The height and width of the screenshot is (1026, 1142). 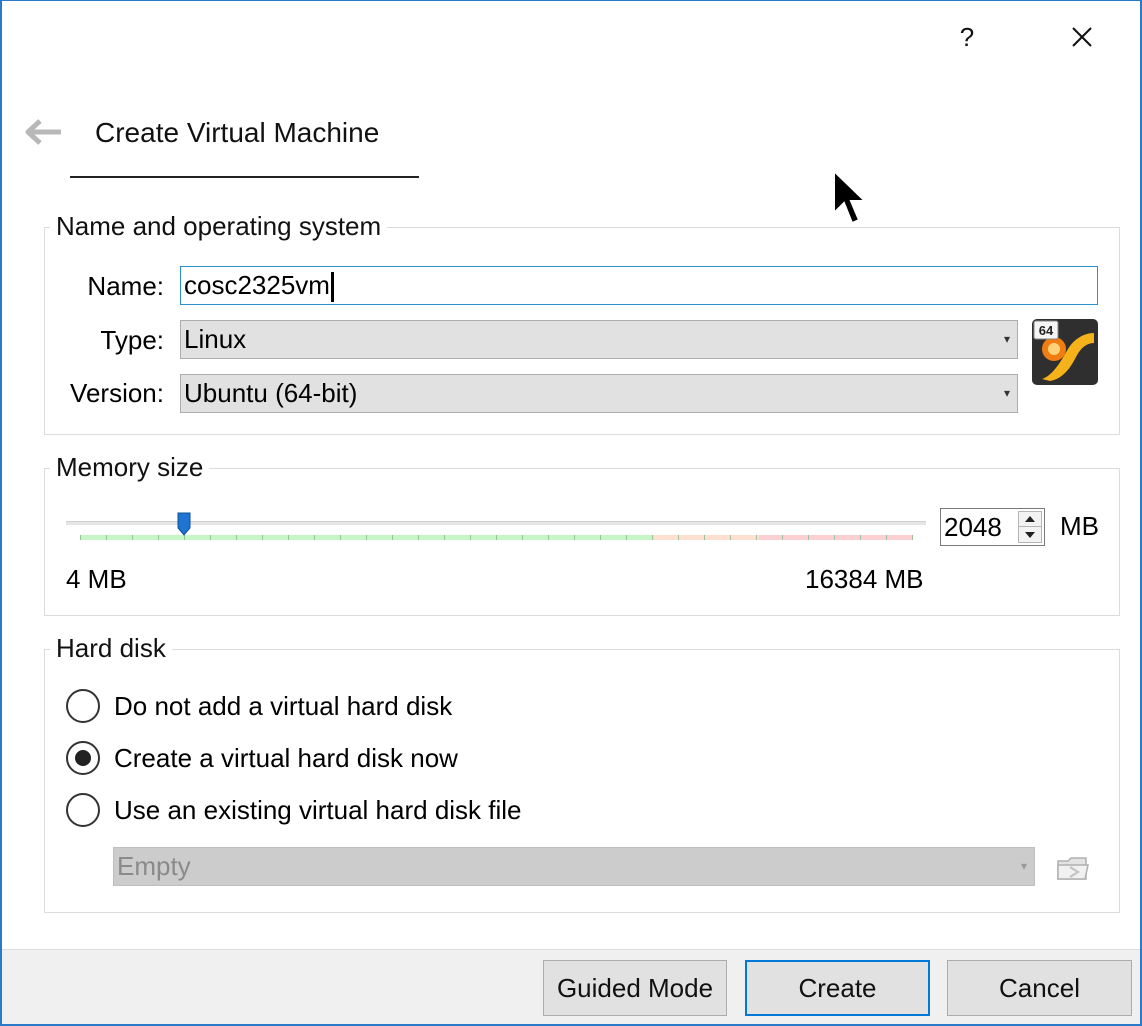 I want to click on radio-existing-disk, so click(x=83, y=810).